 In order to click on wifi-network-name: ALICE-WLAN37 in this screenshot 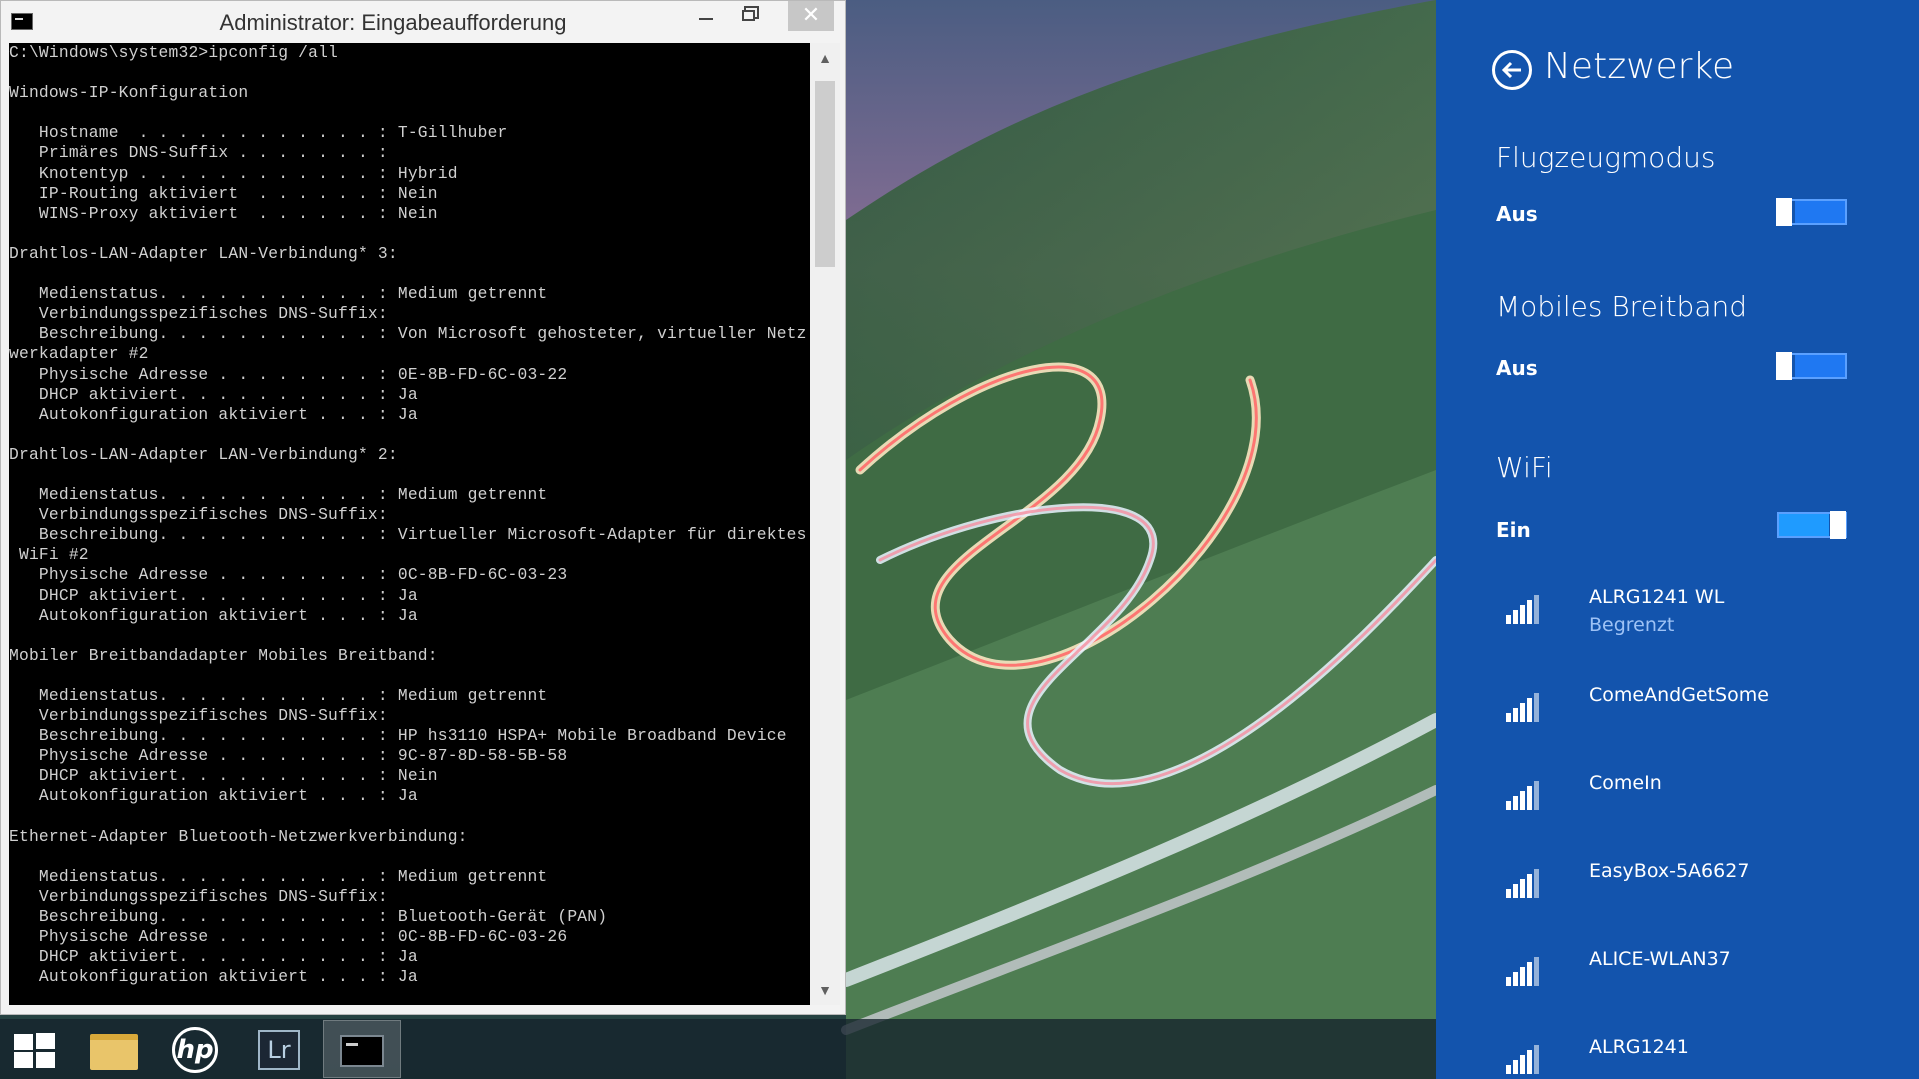, I will do `click(1660, 959)`.